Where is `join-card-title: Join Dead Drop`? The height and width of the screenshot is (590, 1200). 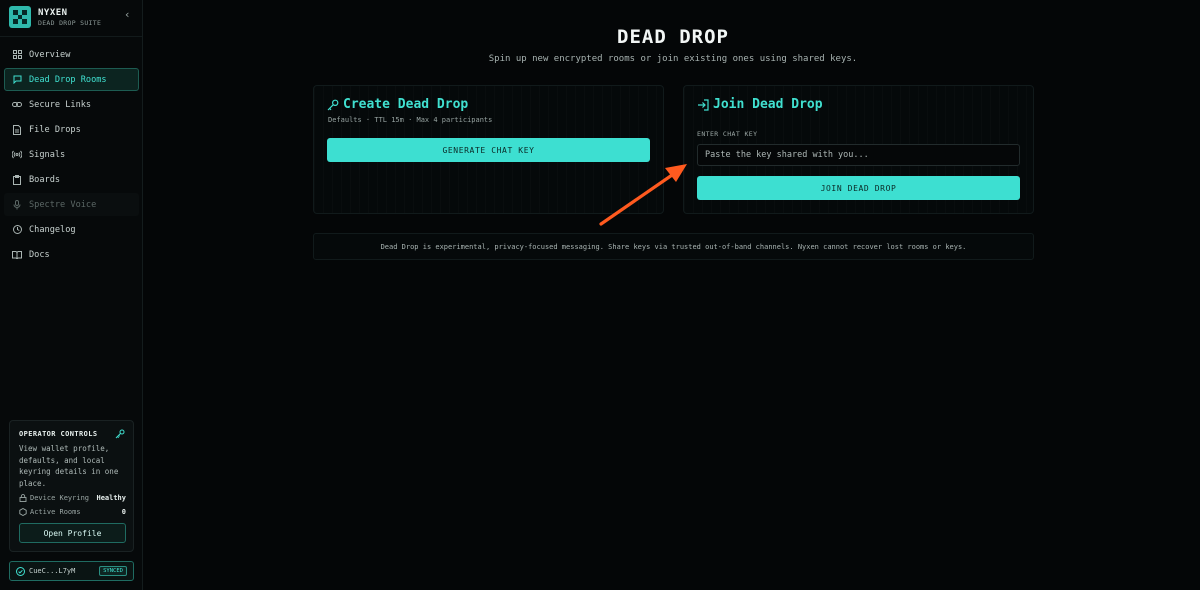 join-card-title: Join Dead Drop is located at coordinates (768, 104).